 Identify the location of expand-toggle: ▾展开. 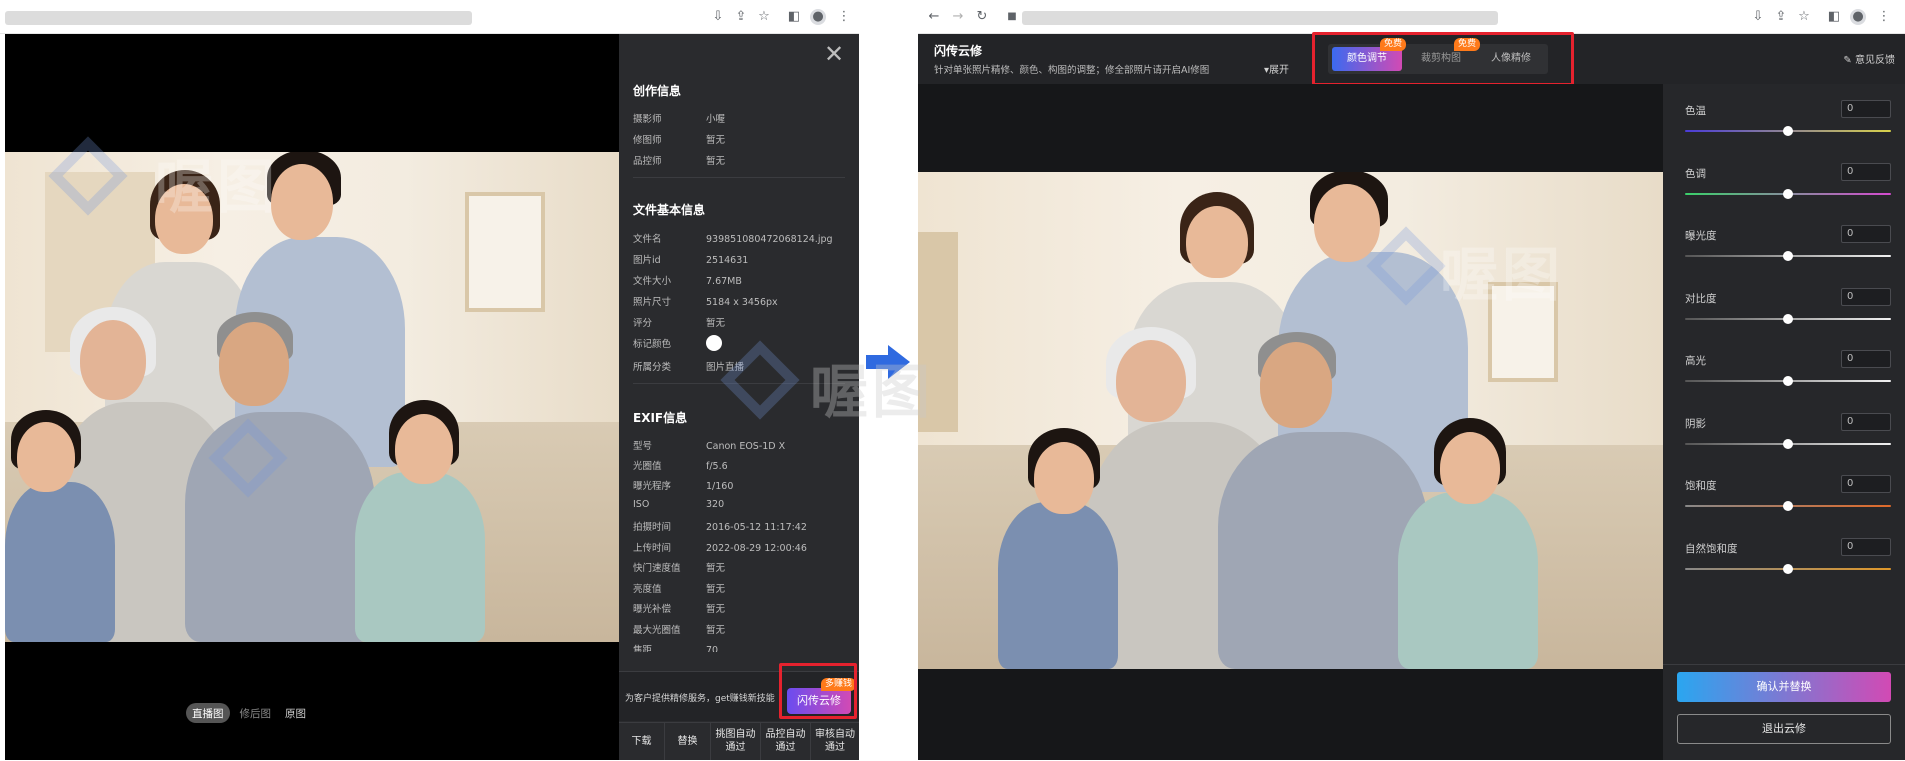
(1276, 68).